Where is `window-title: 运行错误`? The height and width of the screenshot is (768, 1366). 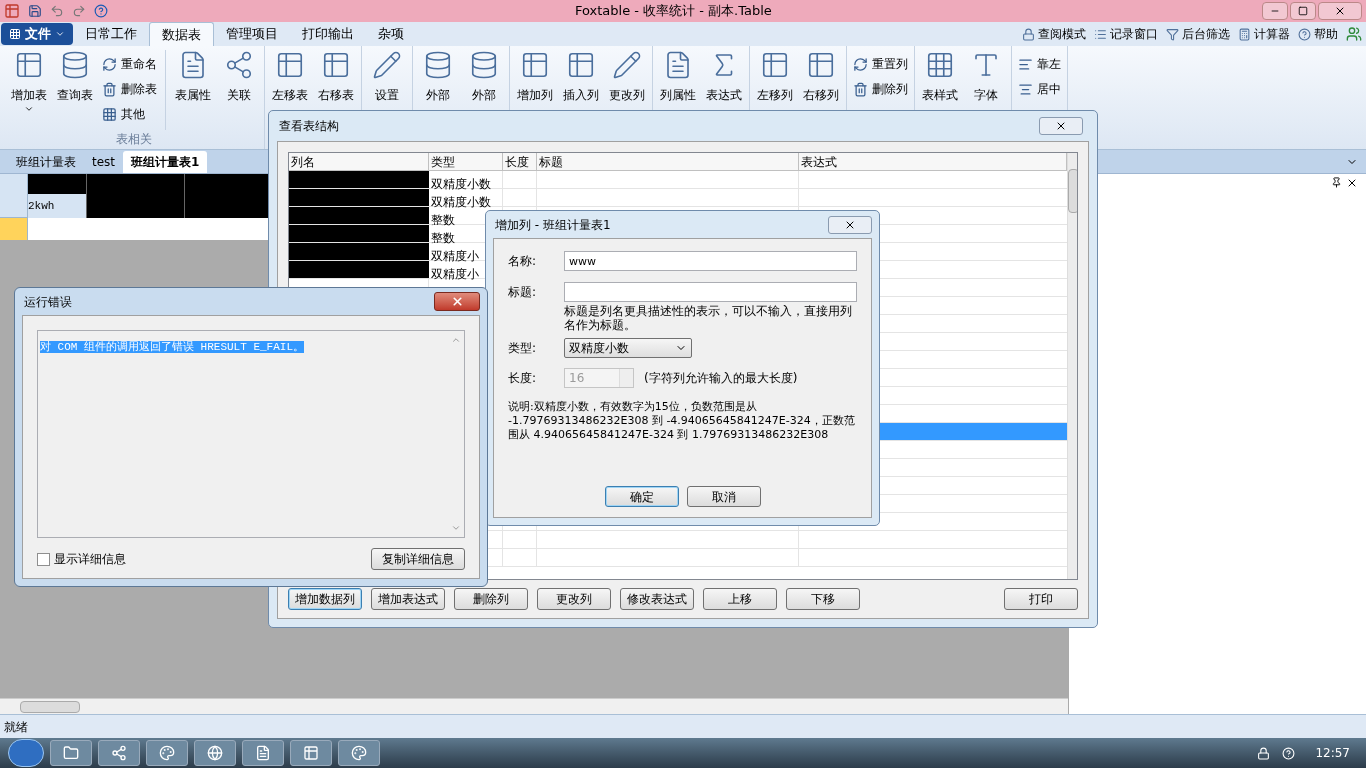
window-title: 运行错误 is located at coordinates (48, 302).